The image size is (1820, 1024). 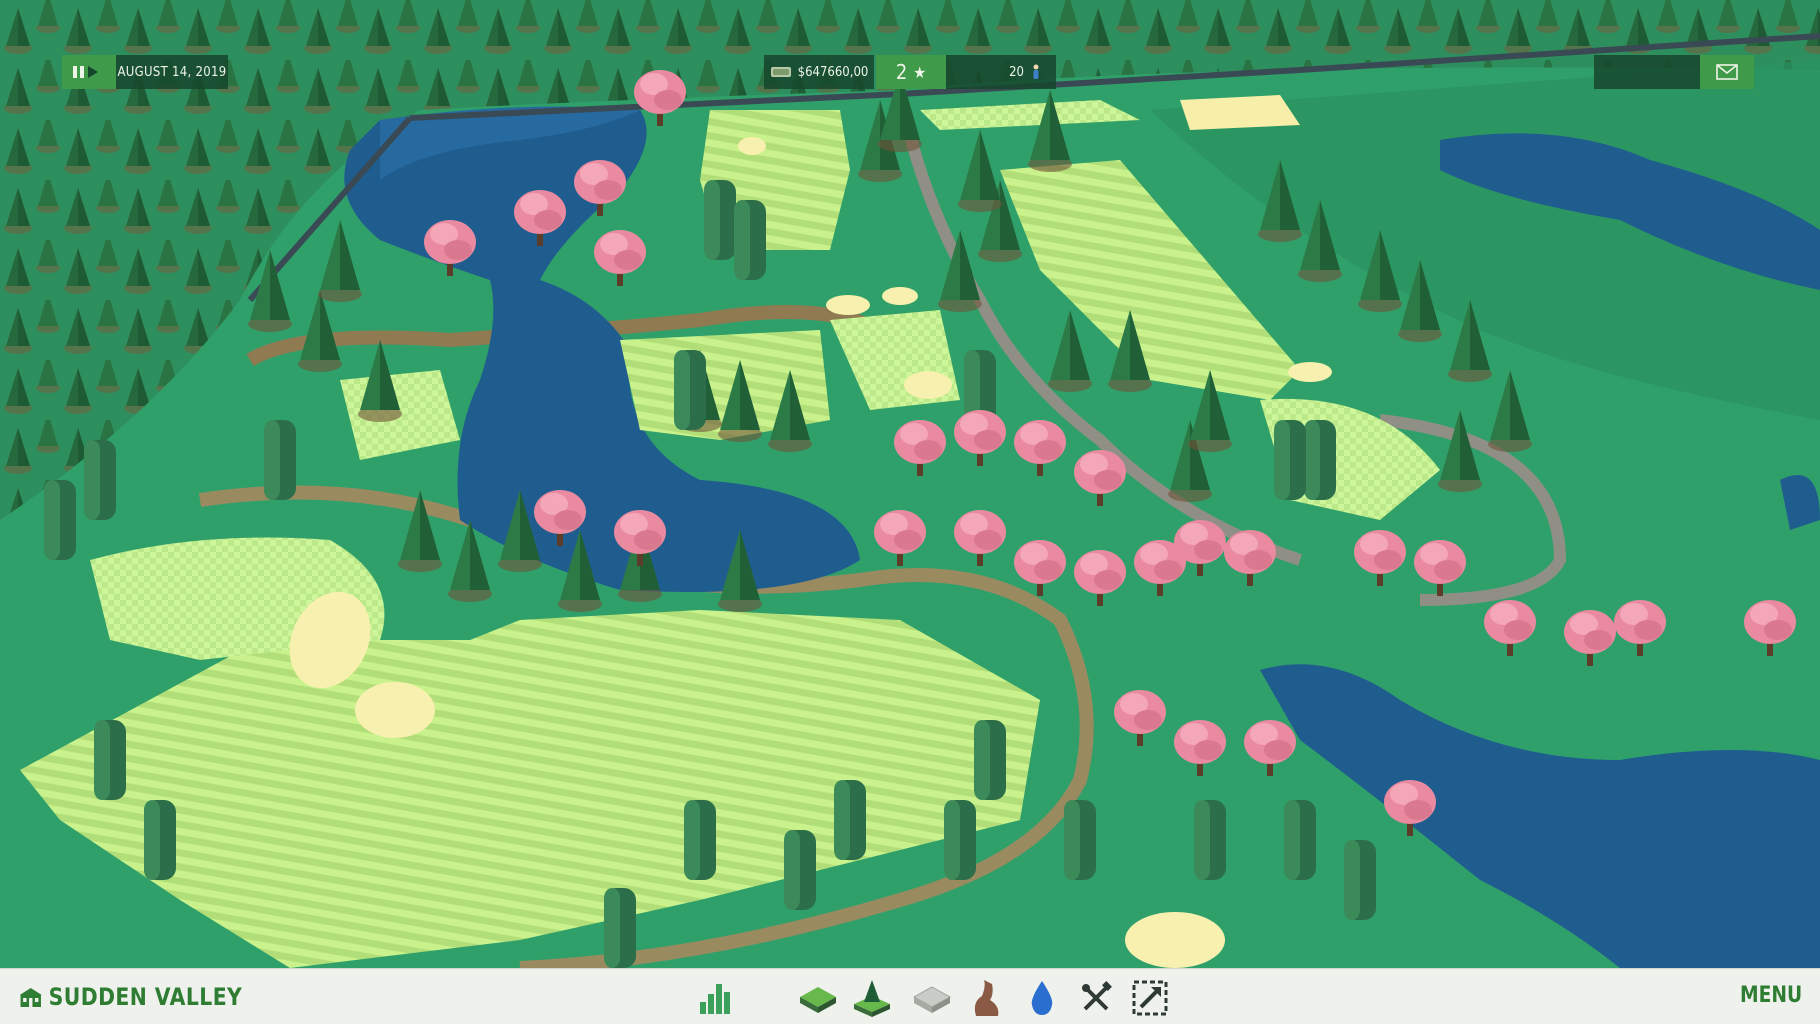 I want to click on terrain-icon, so click(x=818, y=1000).